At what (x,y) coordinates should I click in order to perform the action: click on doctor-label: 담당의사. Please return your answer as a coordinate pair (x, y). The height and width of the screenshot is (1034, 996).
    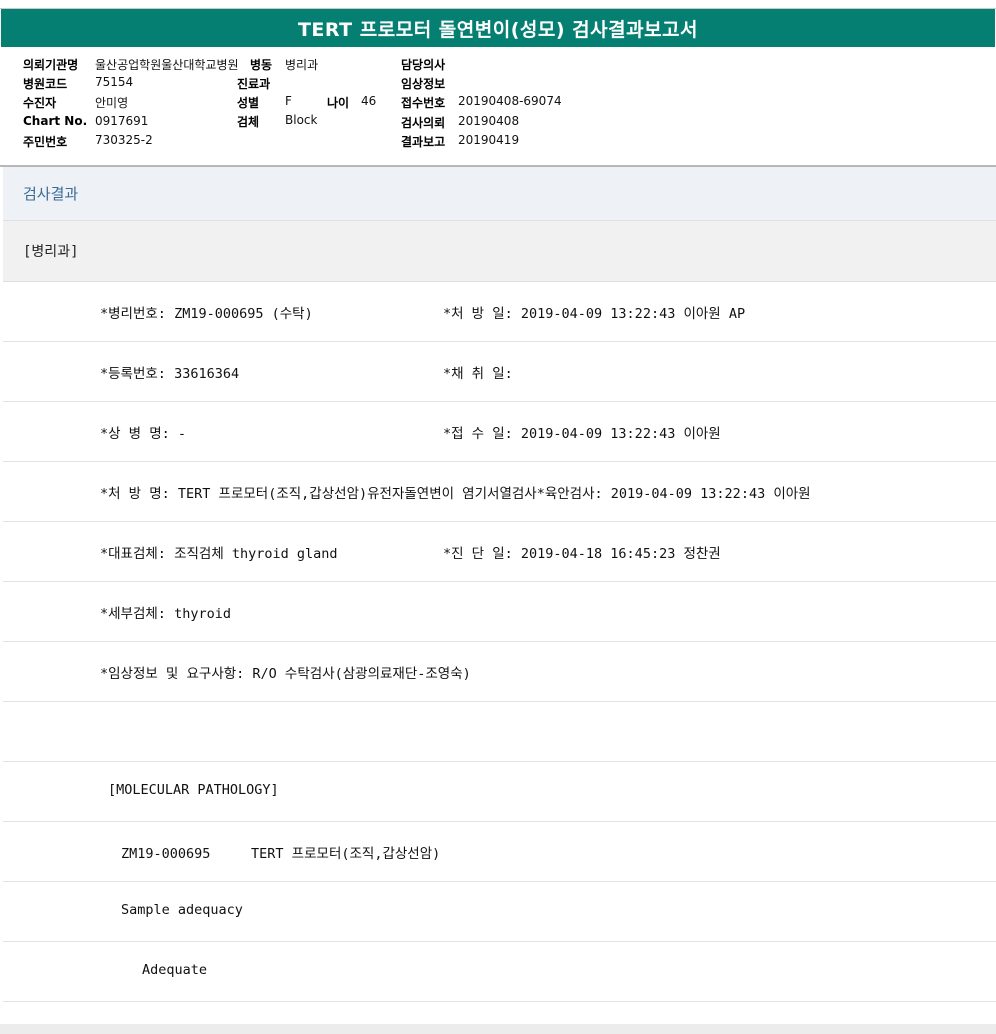
    Looking at the image, I should click on (423, 65).